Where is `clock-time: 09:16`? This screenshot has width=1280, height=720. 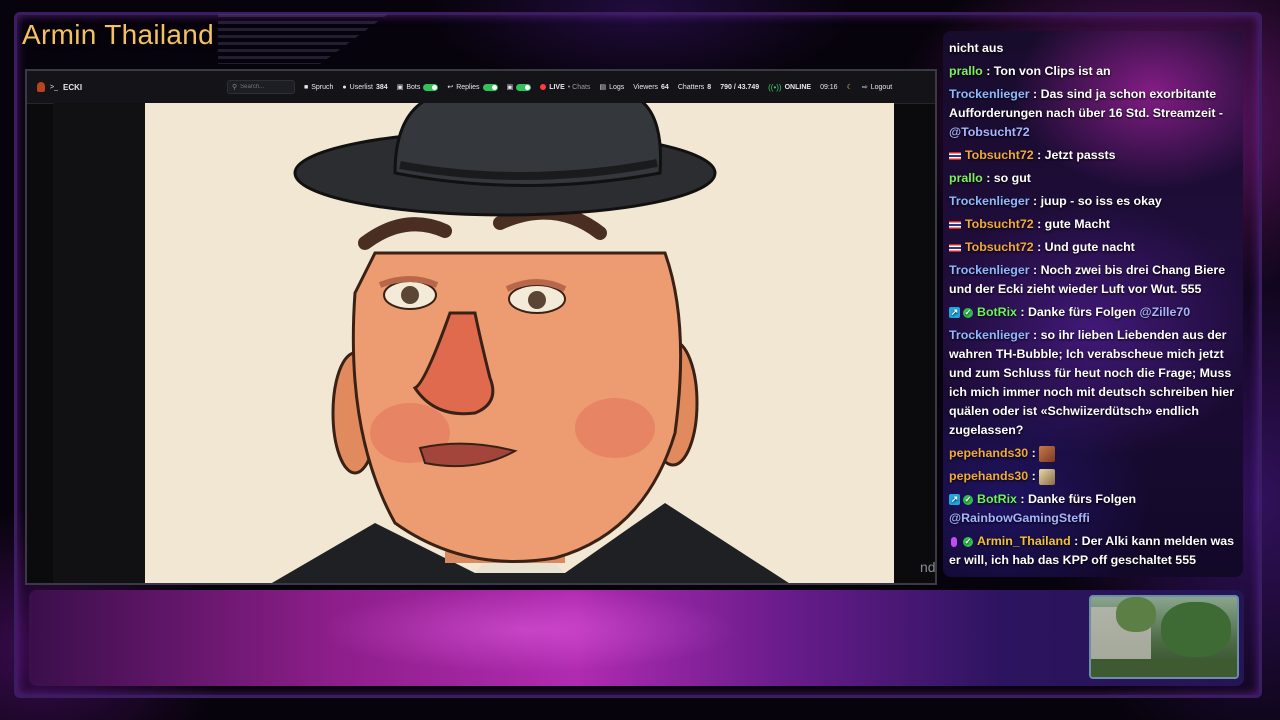
clock-time: 09:16 is located at coordinates (829, 87).